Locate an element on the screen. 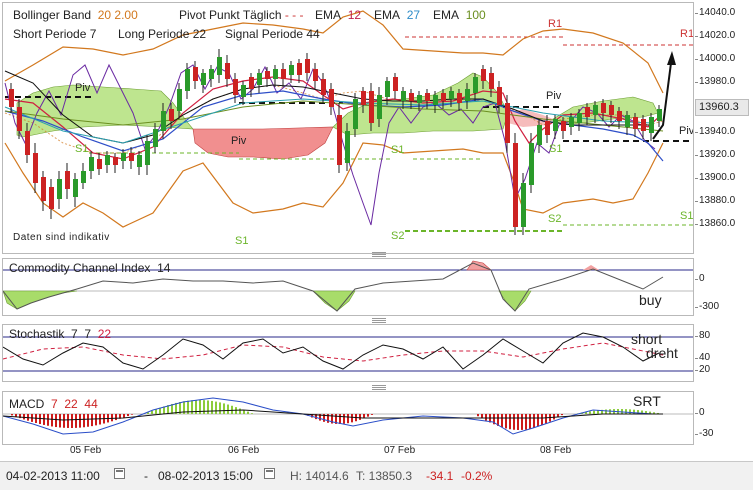 The image size is (753, 490). macd-svg is located at coordinates (348, 418).